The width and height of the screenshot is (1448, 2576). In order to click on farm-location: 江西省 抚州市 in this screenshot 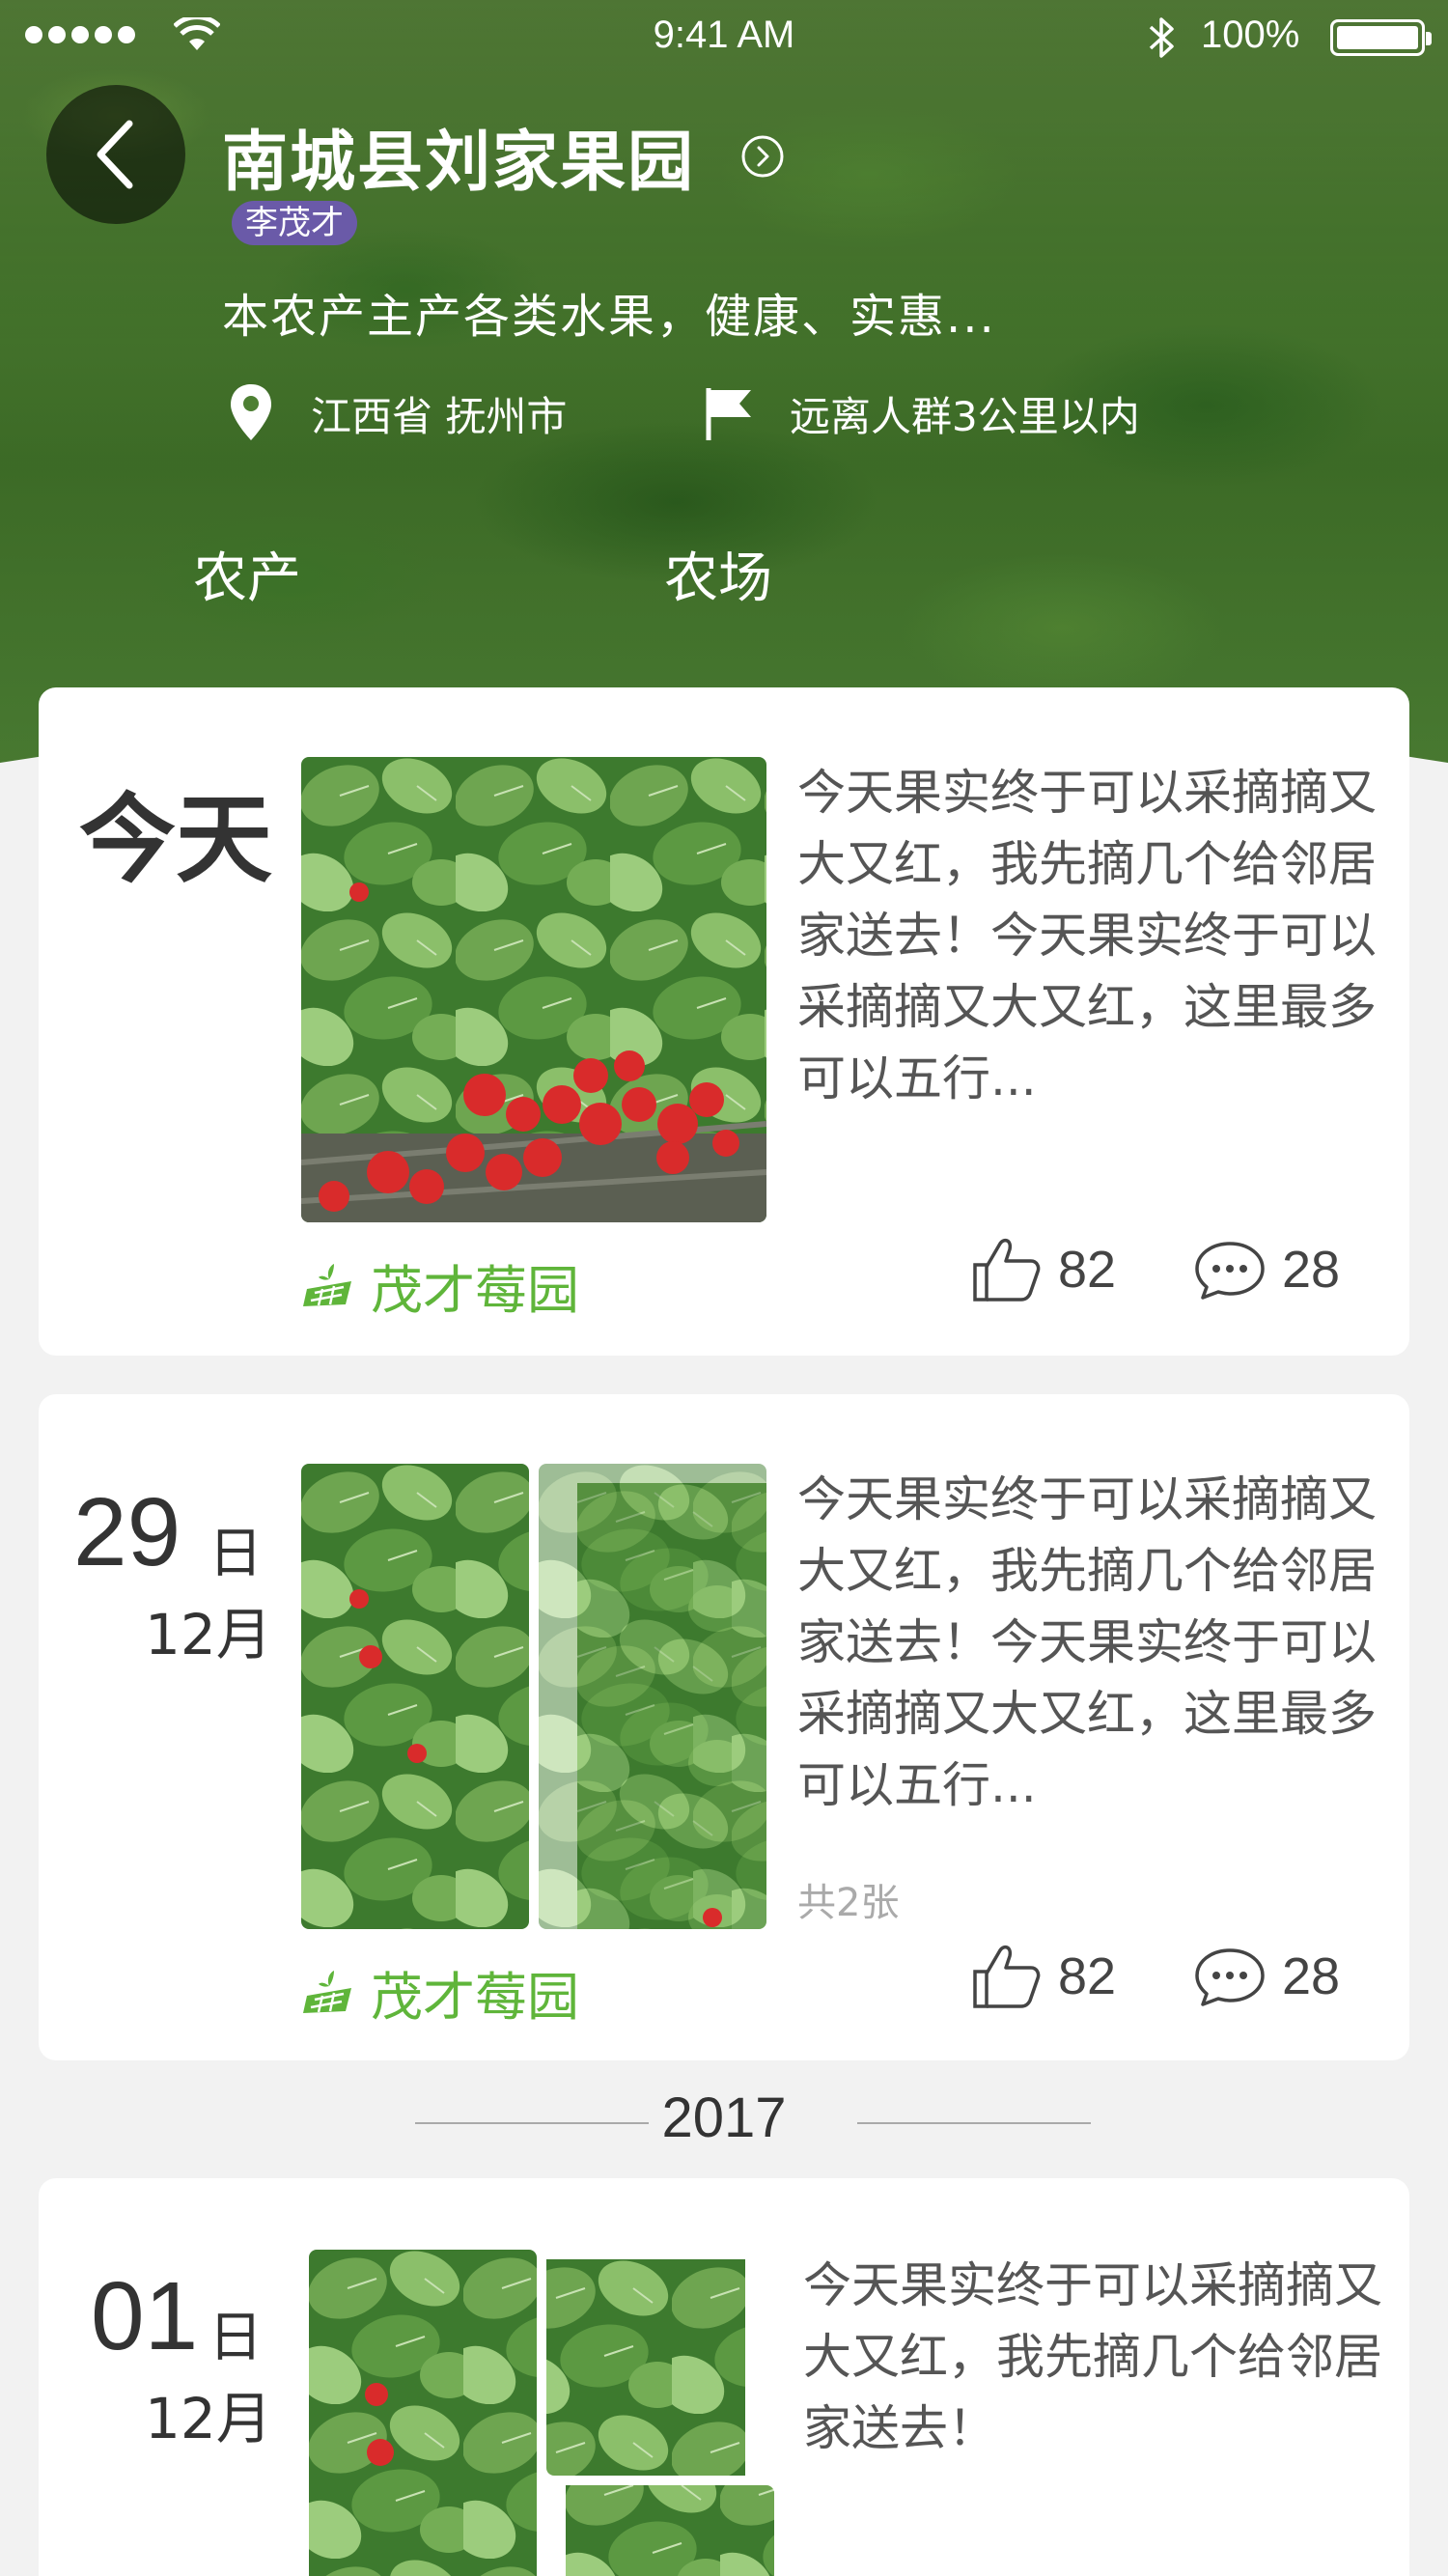, I will do `click(440, 417)`.